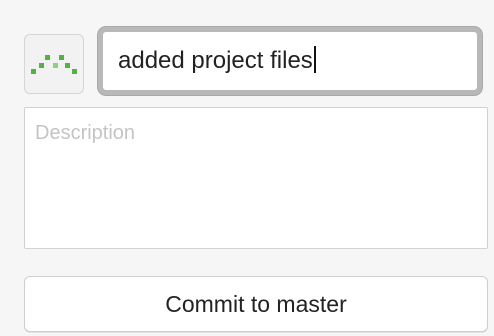  What do you see at coordinates (85, 133) in the screenshot?
I see `description-placeholder: Description` at bounding box center [85, 133].